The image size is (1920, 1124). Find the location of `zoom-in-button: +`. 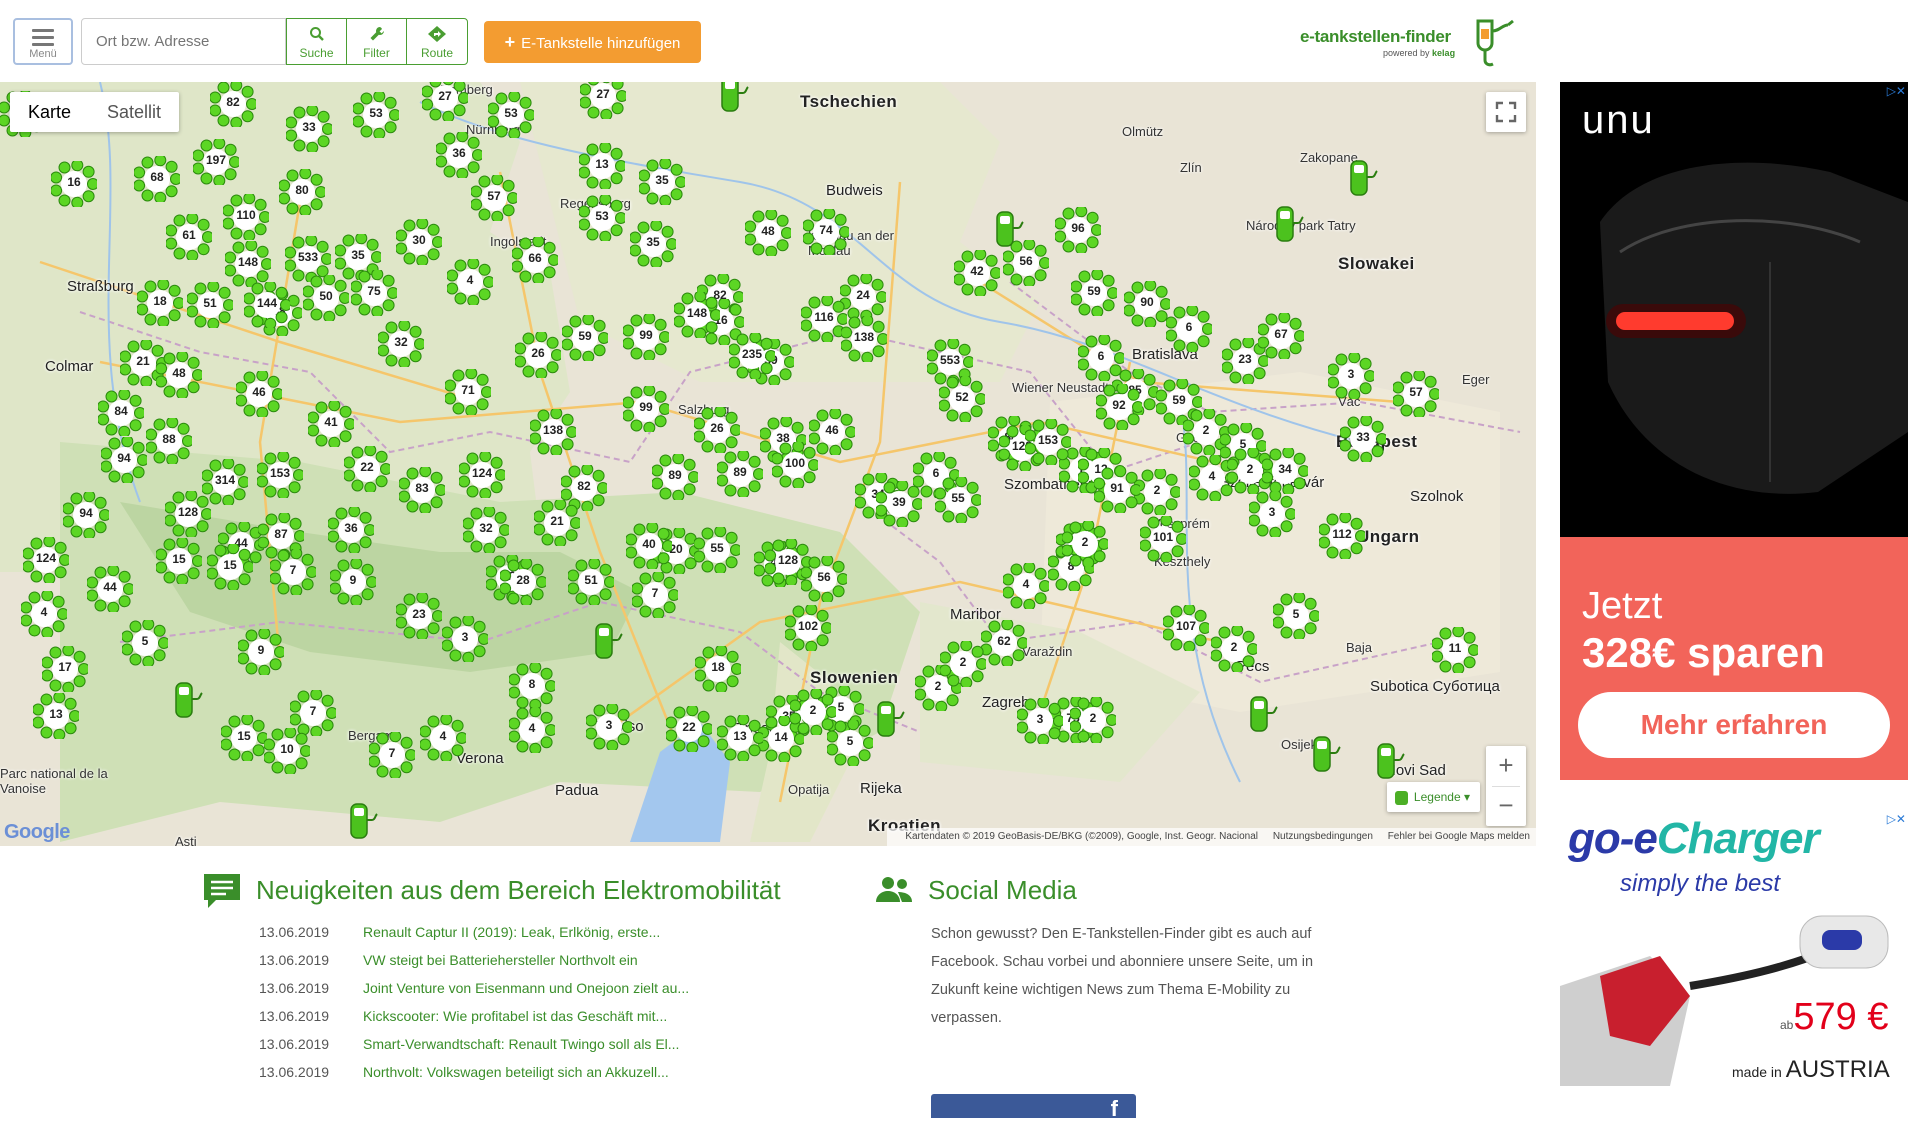

zoom-in-button: + is located at coordinates (1506, 766).